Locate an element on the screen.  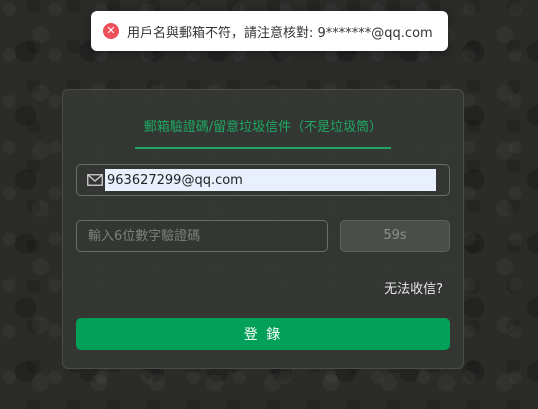
email-field is located at coordinates (263, 180).